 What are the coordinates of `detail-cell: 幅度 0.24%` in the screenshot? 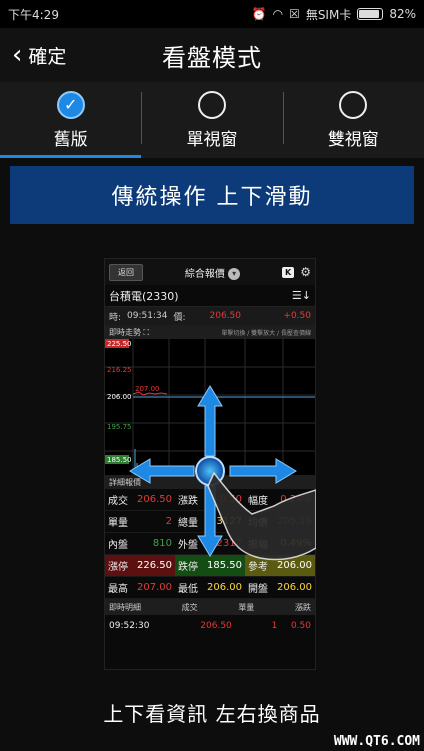 It's located at (280, 500).